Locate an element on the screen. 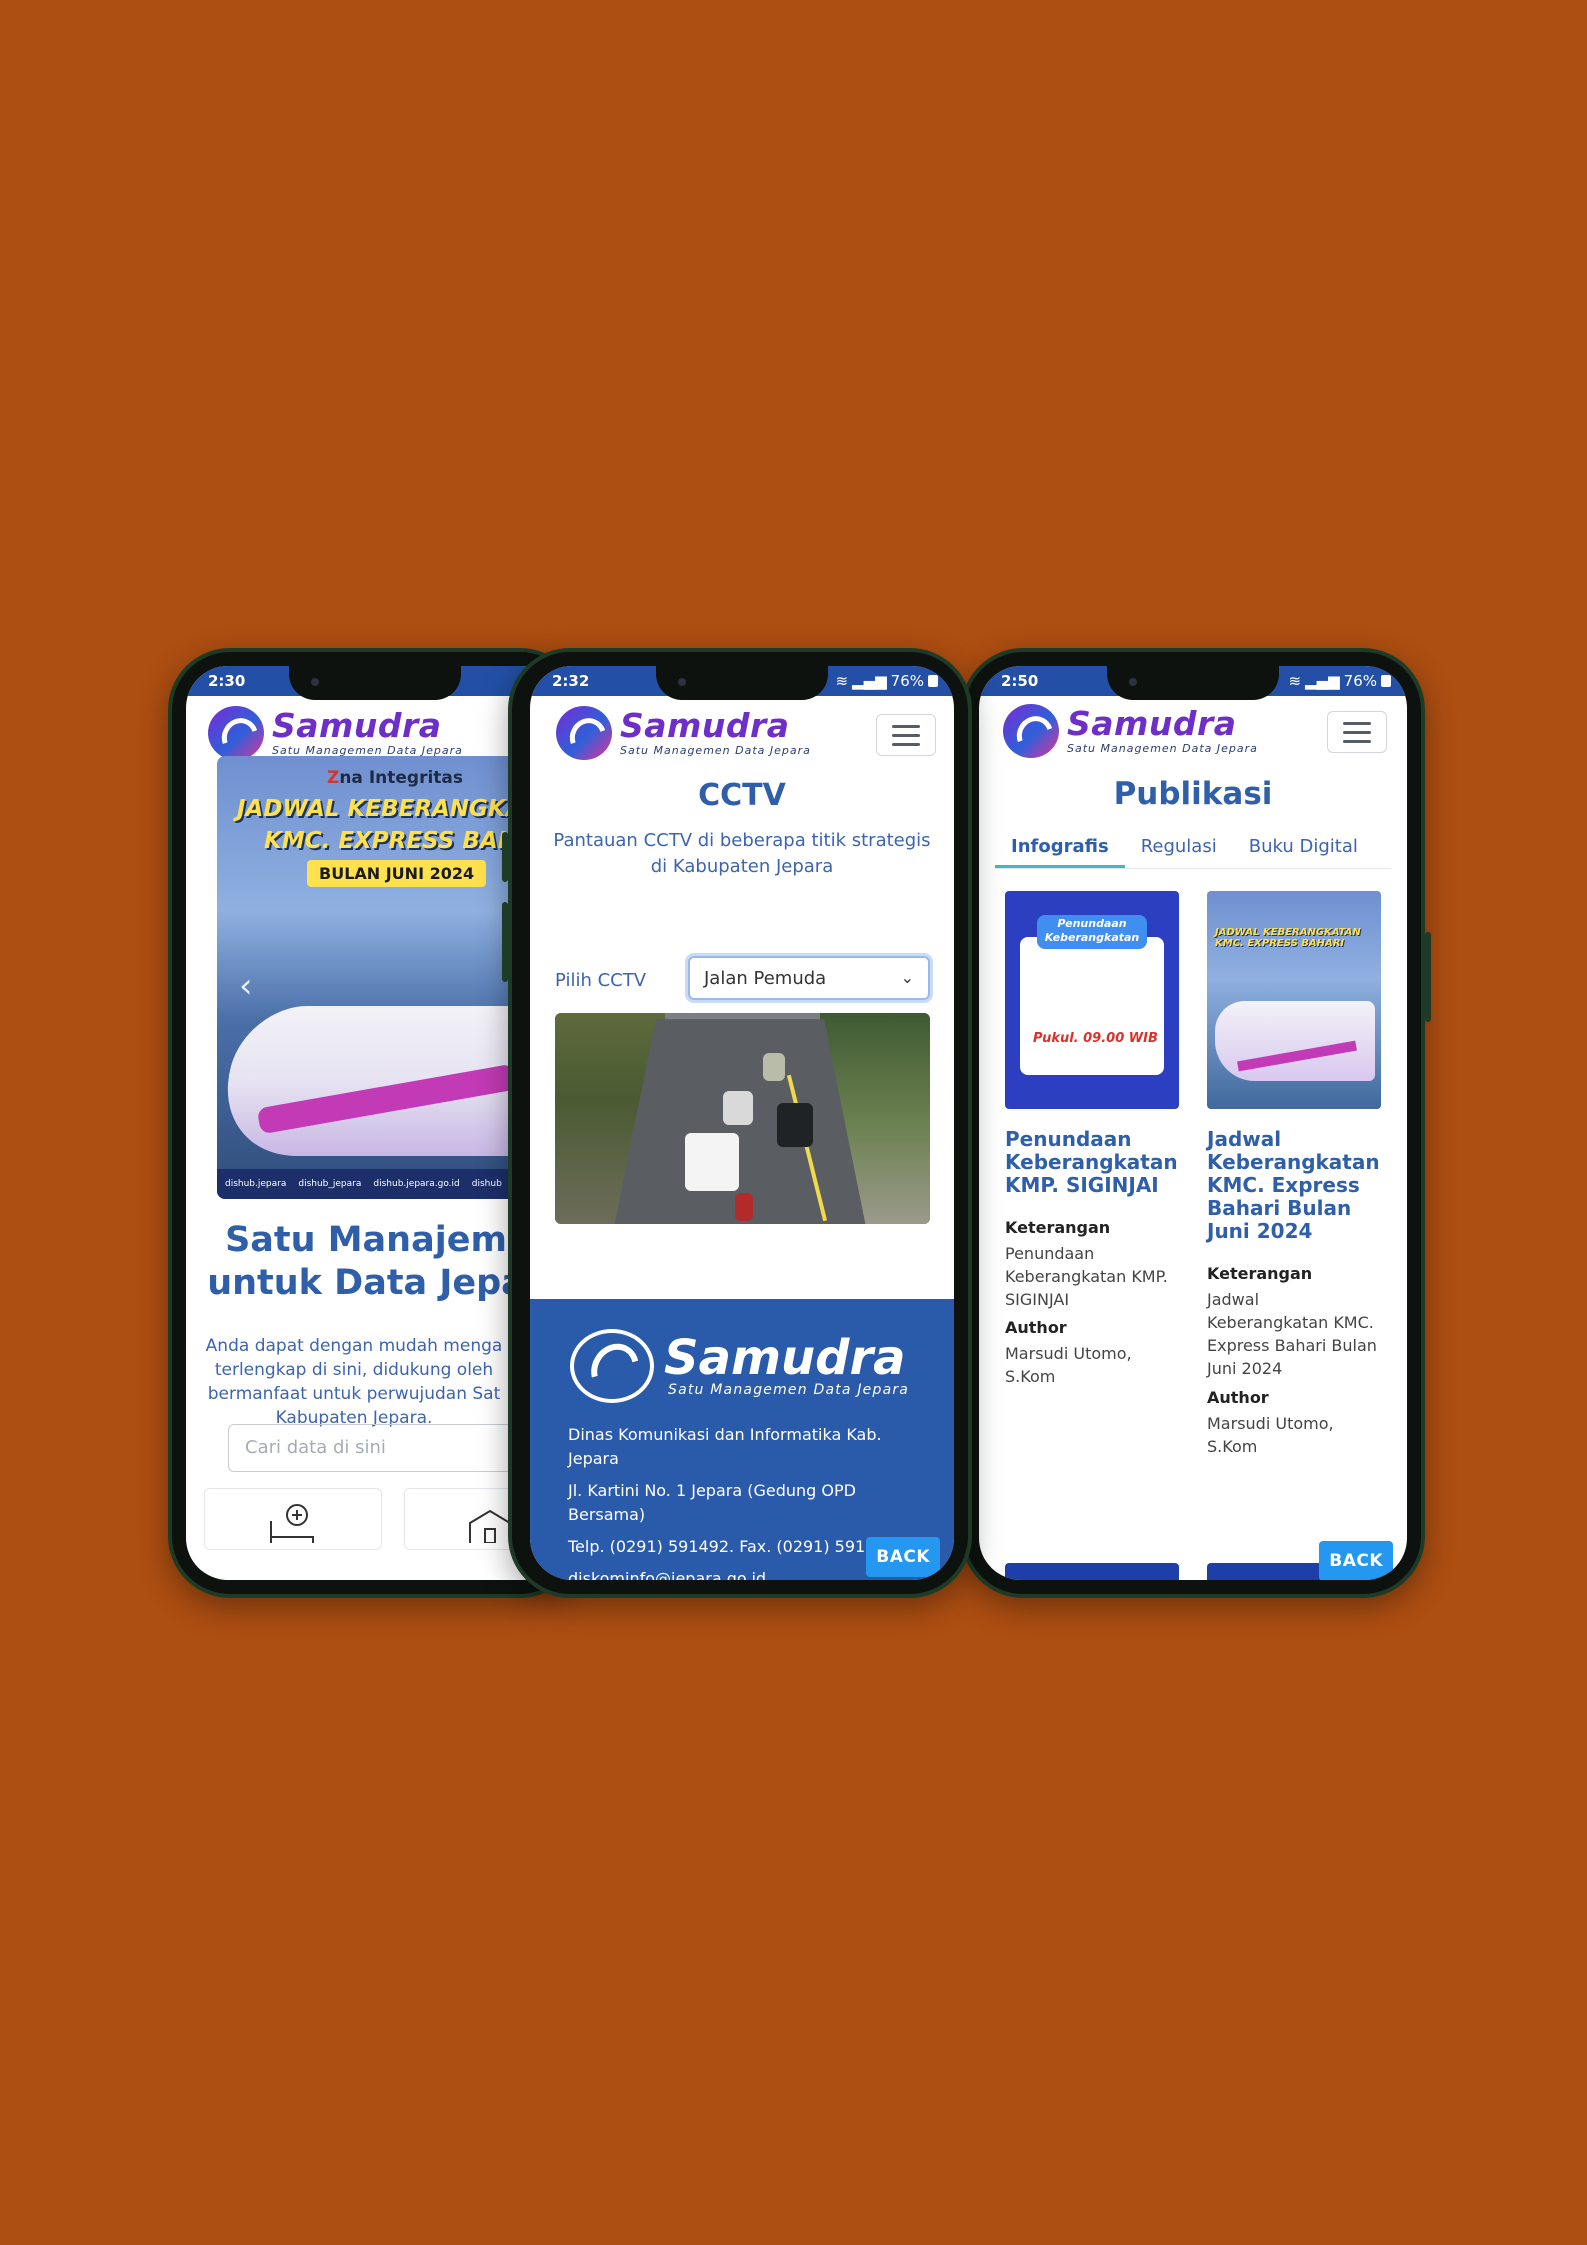  cctv-video-feed is located at coordinates (742, 1118).